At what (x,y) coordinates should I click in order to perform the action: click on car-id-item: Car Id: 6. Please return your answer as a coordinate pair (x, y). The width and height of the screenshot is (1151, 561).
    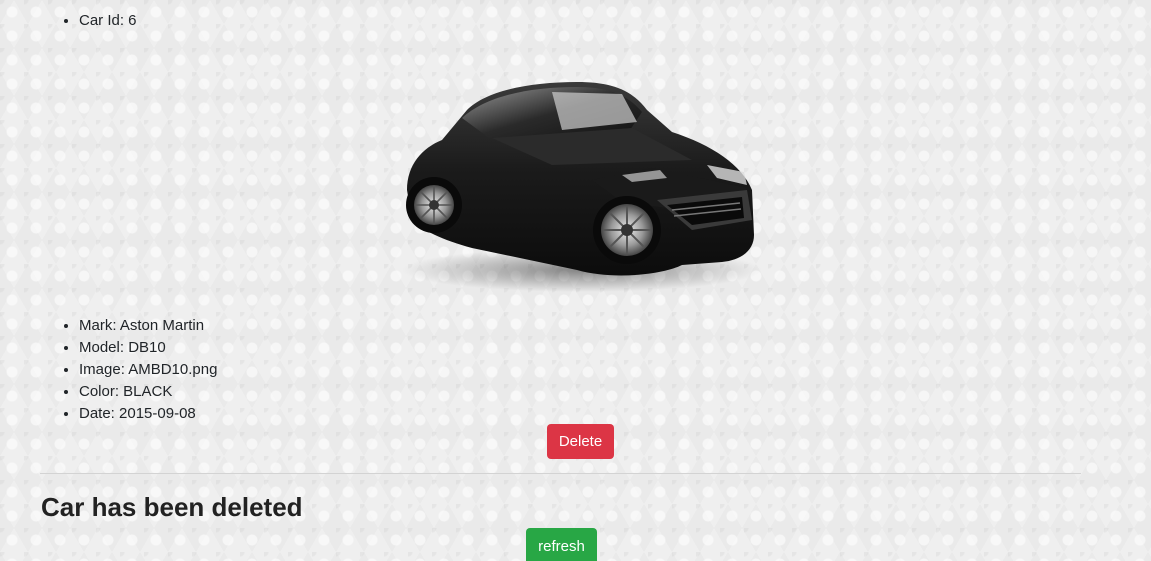
    Looking at the image, I should click on (108, 21).